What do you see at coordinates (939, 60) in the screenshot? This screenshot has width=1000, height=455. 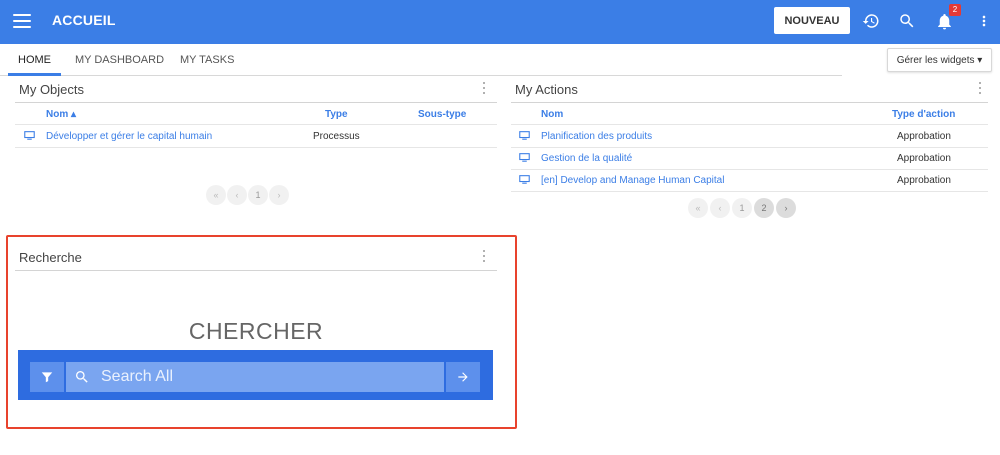 I see `manage-widgets-button: Gérer les widgets ▾` at bounding box center [939, 60].